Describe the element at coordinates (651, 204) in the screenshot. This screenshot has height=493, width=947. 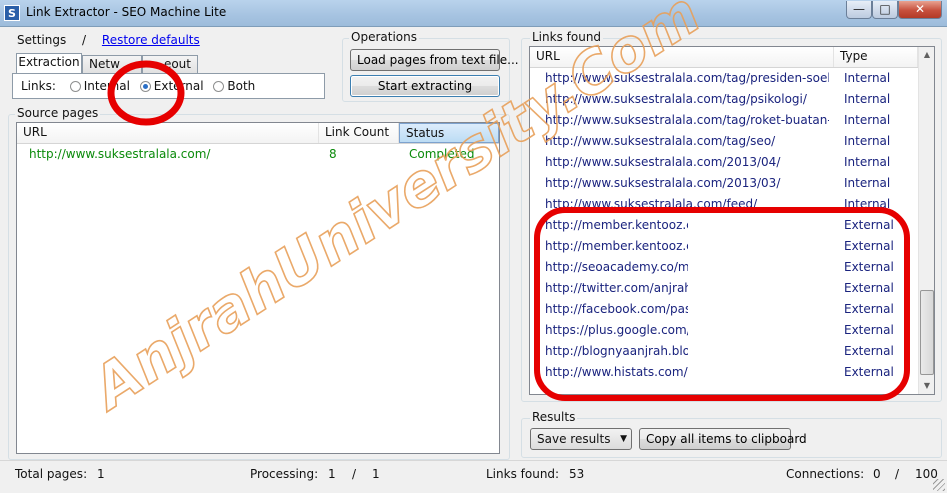
I see `link-url-cell: http://www.suksestralala.com/feed/` at that location.